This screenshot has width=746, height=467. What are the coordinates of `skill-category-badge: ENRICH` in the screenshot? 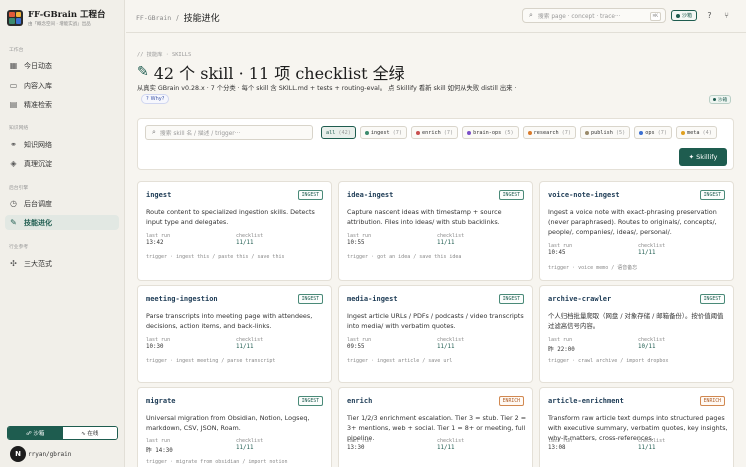 It's located at (511, 401).